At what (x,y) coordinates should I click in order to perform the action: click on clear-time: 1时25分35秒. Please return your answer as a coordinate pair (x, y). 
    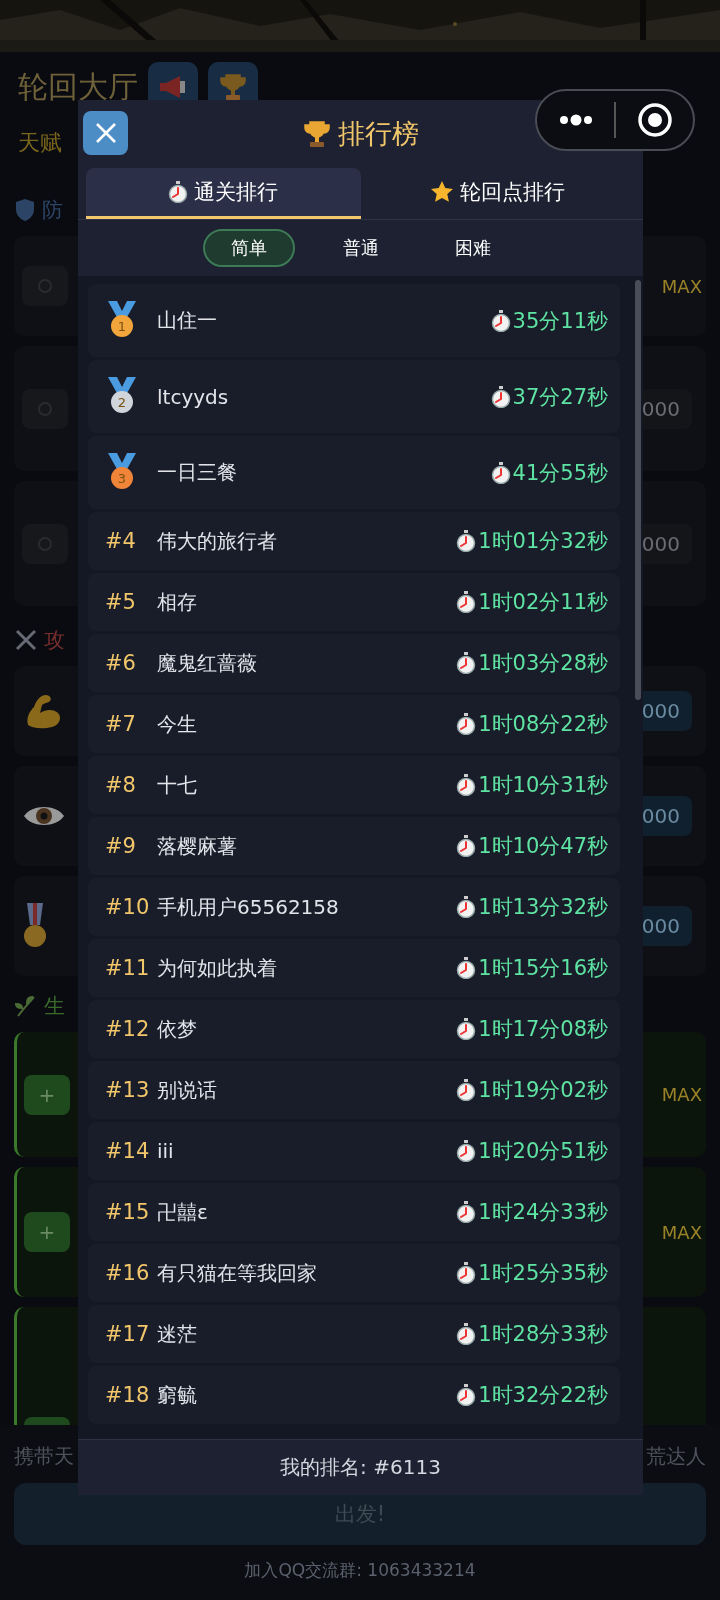
    Looking at the image, I should click on (543, 1273).